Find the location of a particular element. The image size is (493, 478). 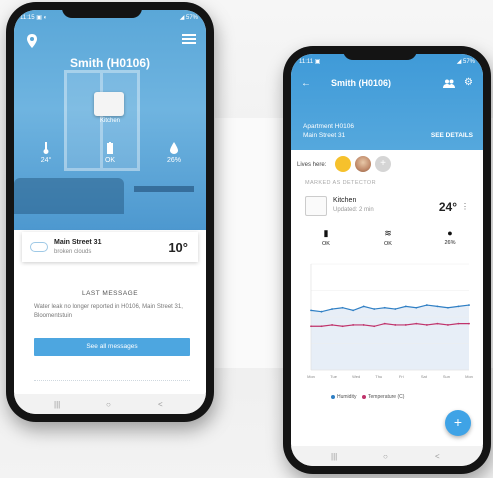

status-bar-left: 11:15 ▣ ◐ is located at coordinates (34, 18).